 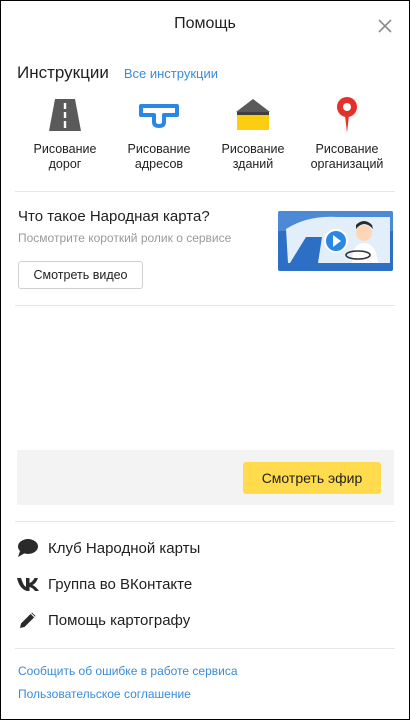 What do you see at coordinates (104, 694) in the screenshot?
I see `user-agreement-link: Пользовательское соглашение` at bounding box center [104, 694].